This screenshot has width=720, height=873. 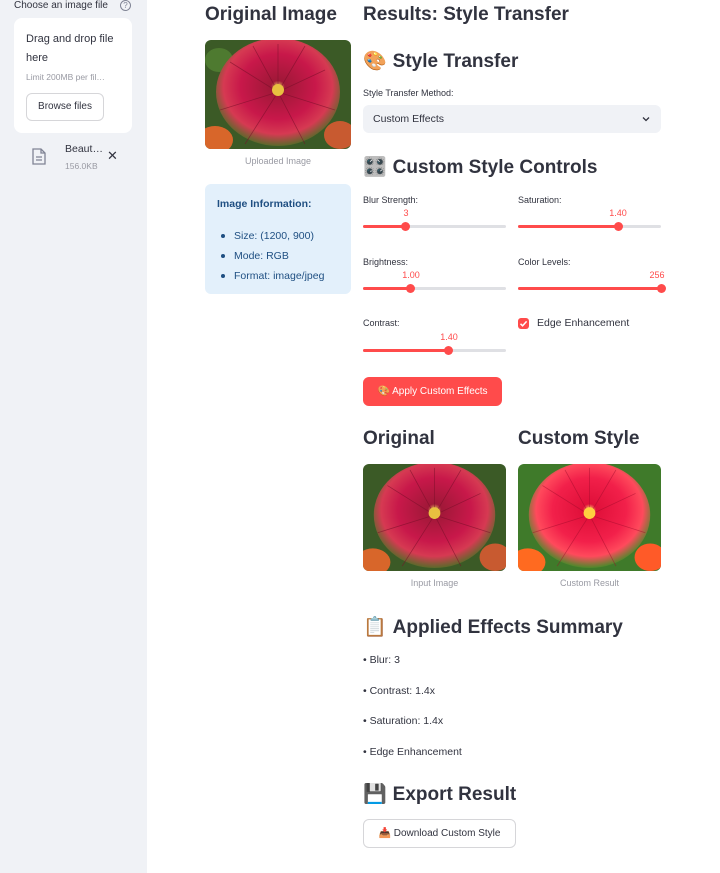 I want to click on uploaded-image, so click(x=278, y=94).